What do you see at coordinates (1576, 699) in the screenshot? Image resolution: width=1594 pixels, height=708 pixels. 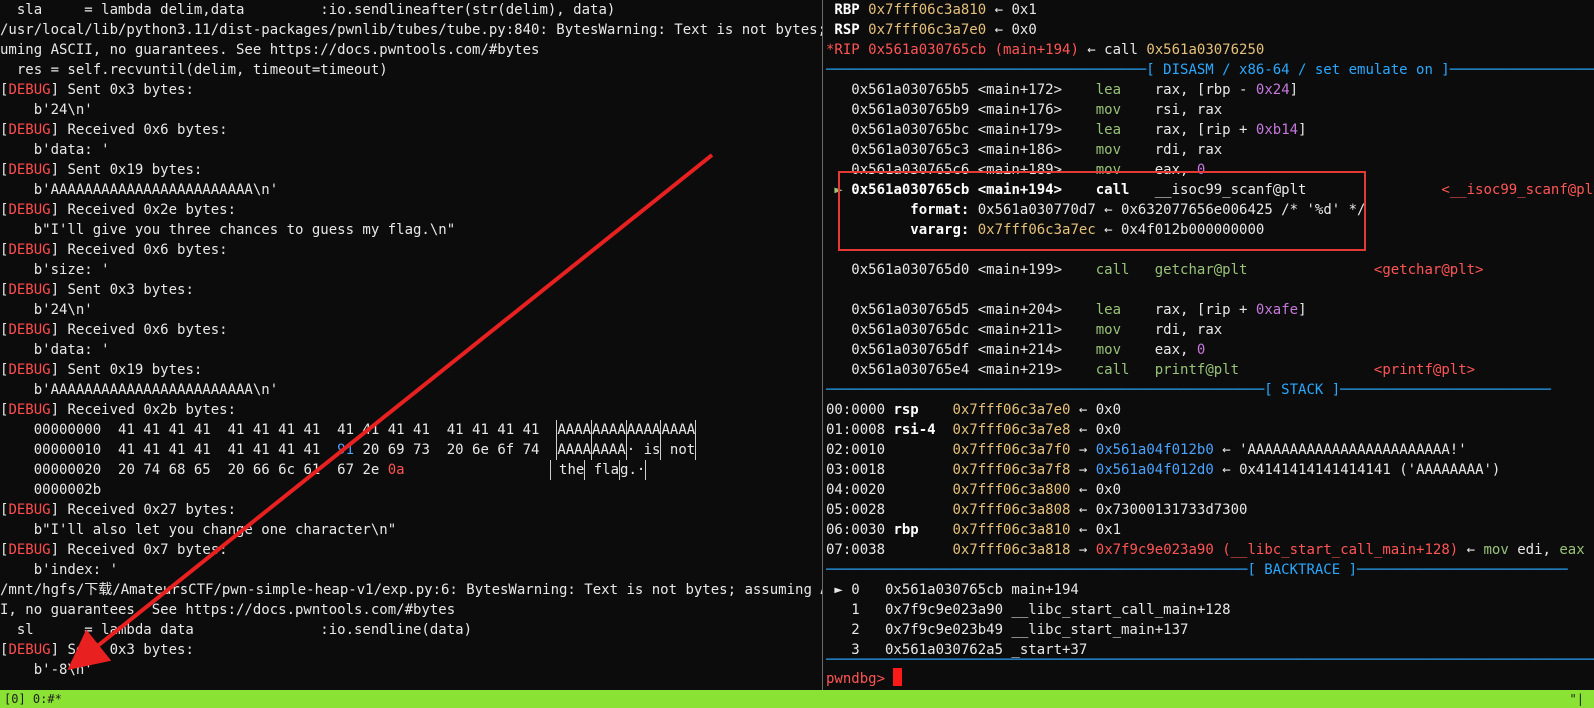 I see `tmux-status-right: "|` at bounding box center [1576, 699].